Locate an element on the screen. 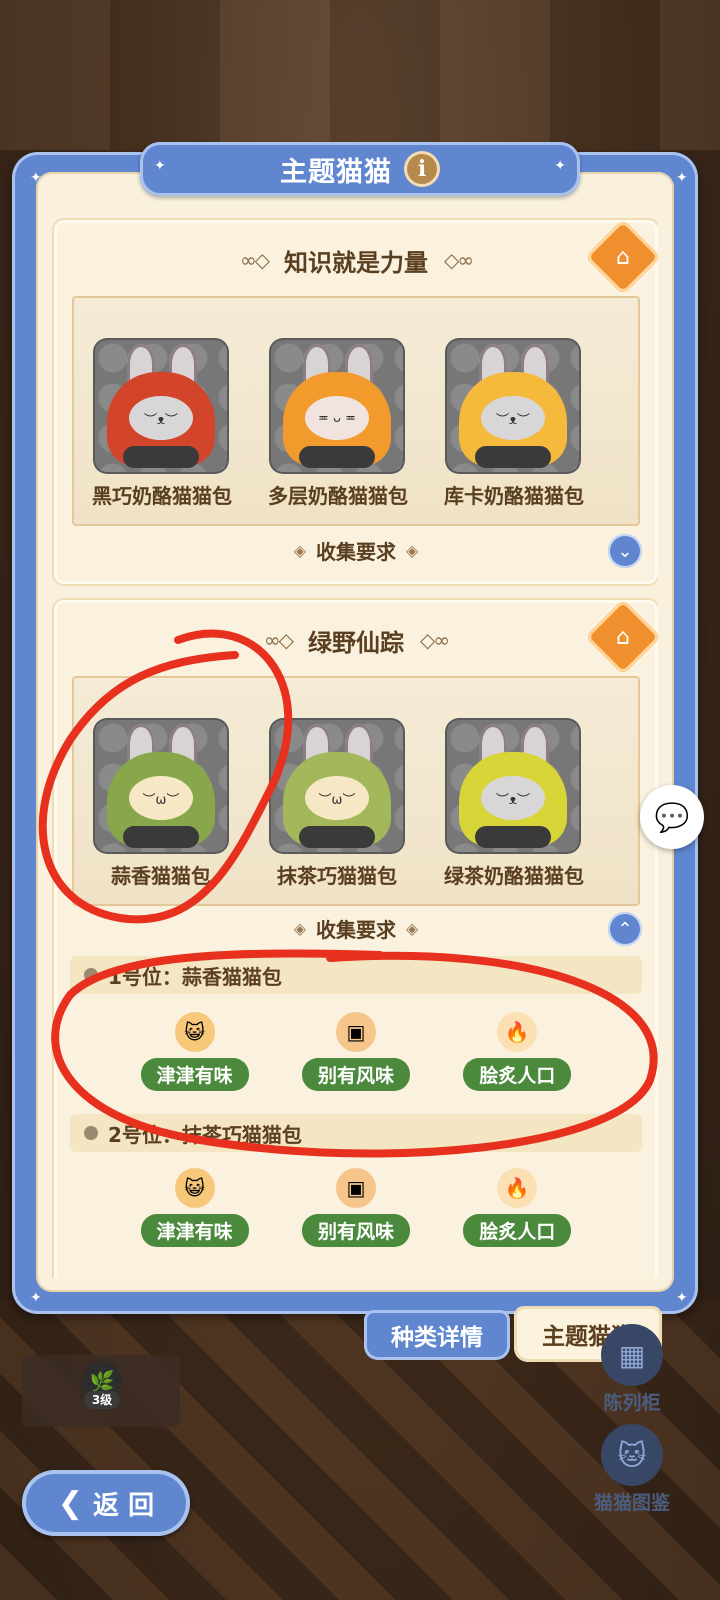 The width and height of the screenshot is (720, 1600). cat-card: ︶ᴥ︶ 库卡奶酪猫猫包 is located at coordinates (514, 428).